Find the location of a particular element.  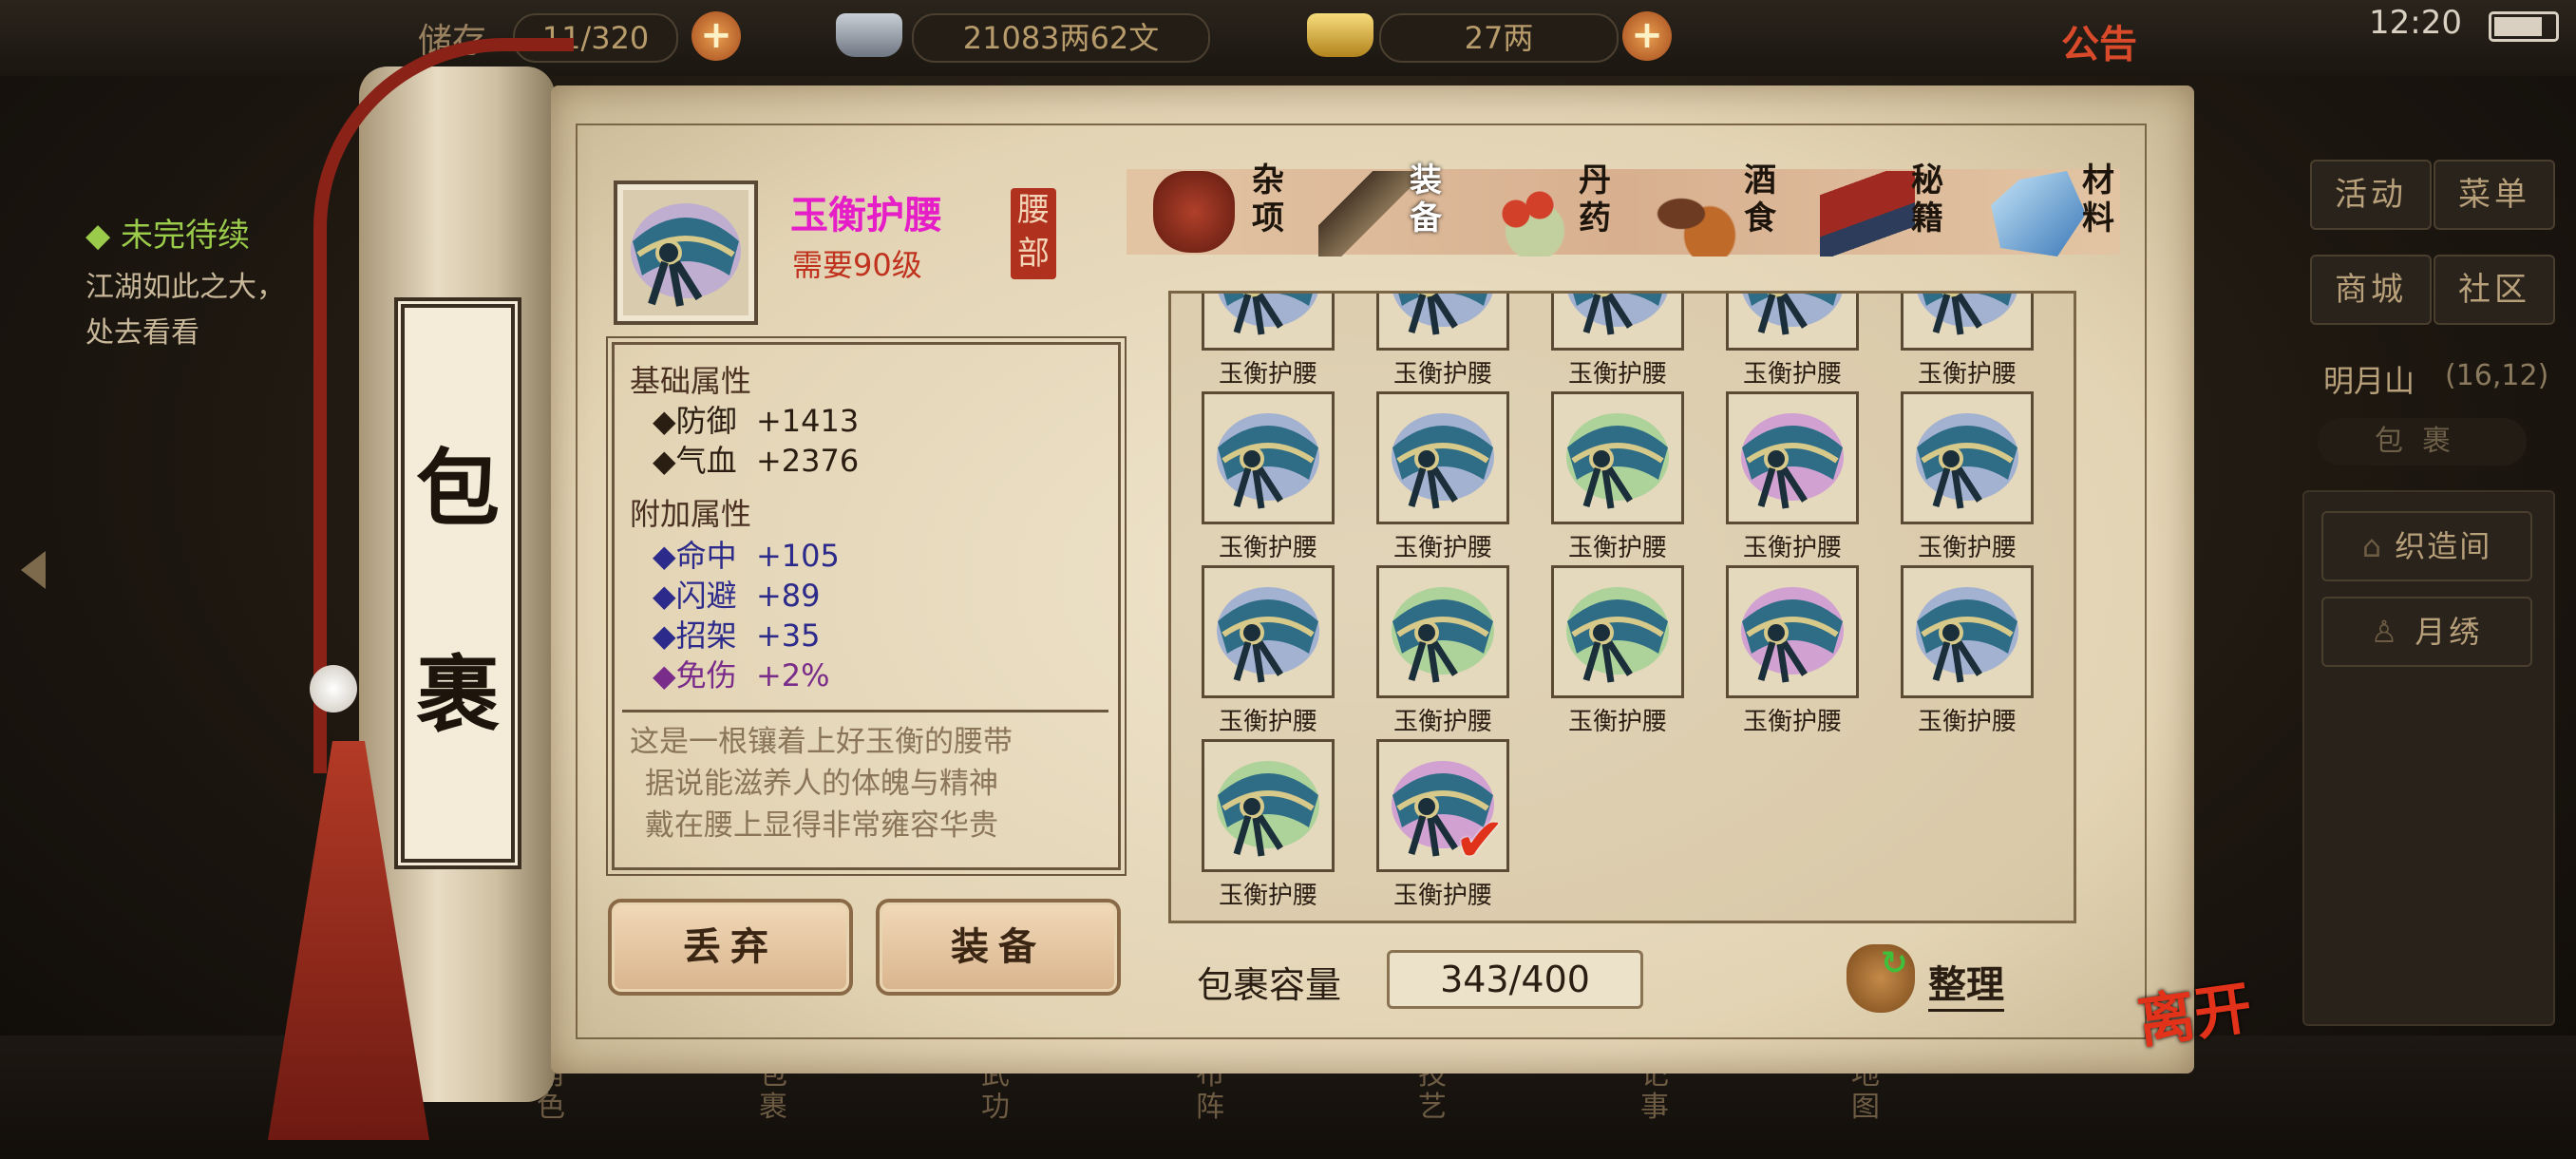

tab-pills-label: 丹药 is located at coordinates (1595, 200).